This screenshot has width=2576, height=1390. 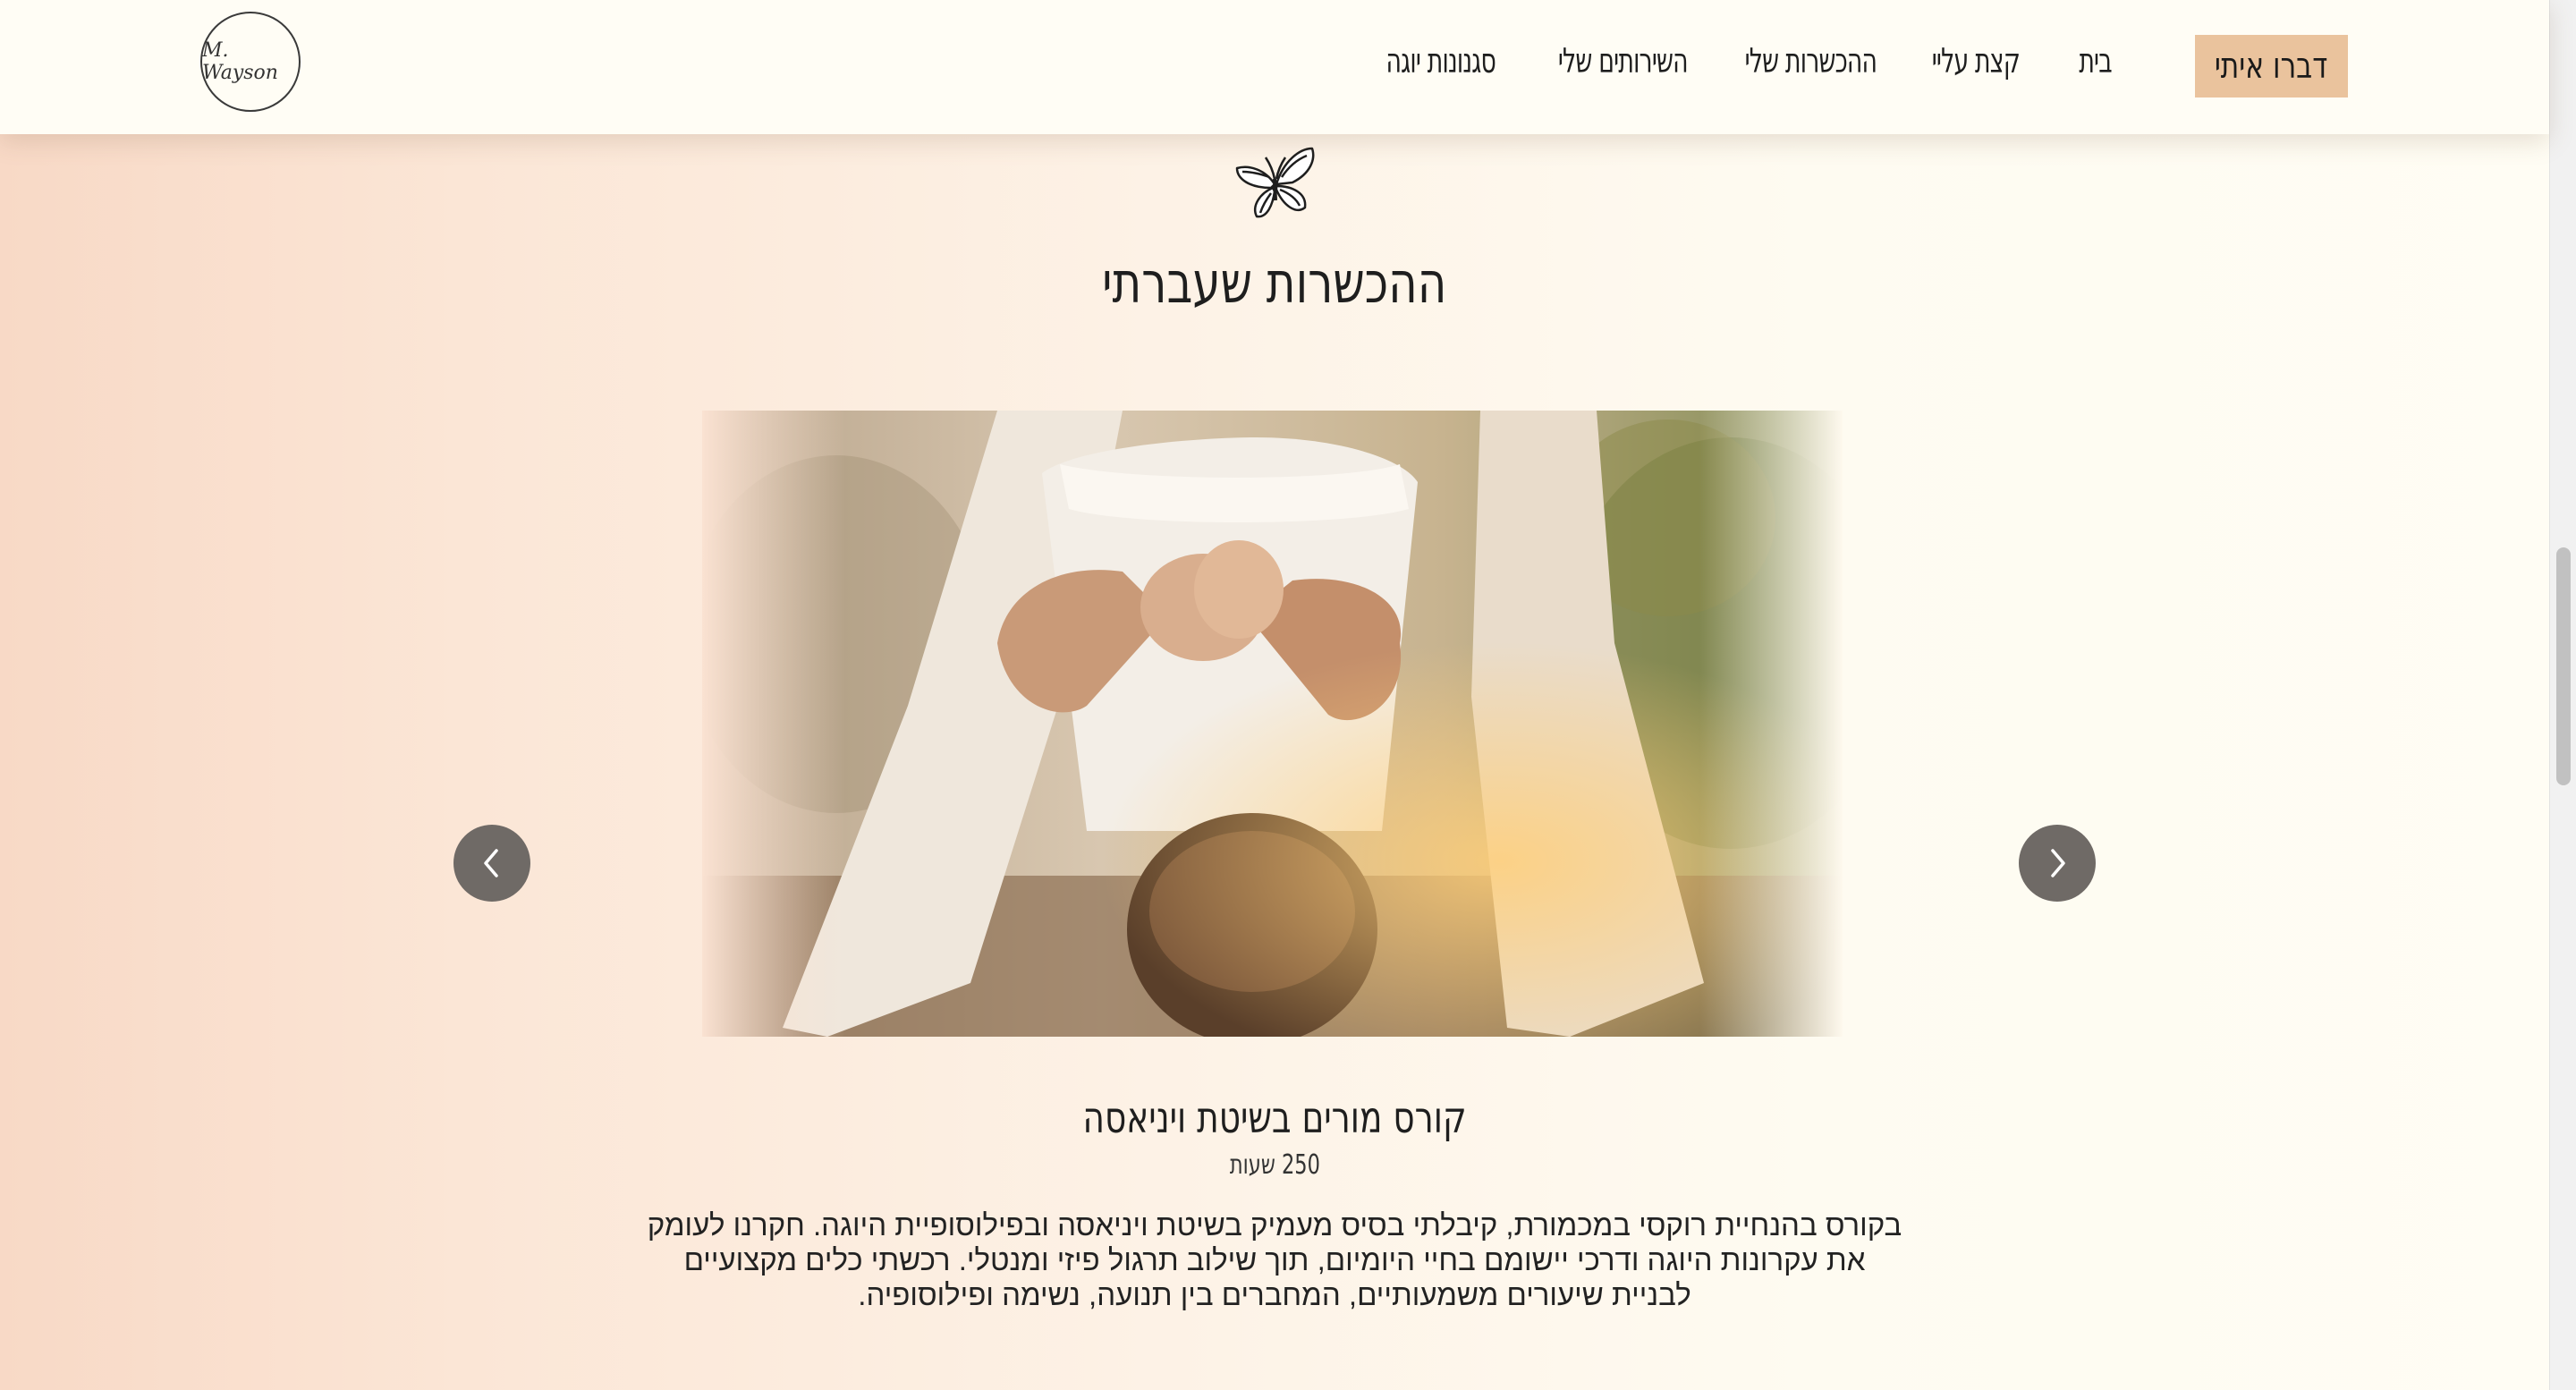 I want to click on contact-button-label: דברו איתי, so click(x=2271, y=66).